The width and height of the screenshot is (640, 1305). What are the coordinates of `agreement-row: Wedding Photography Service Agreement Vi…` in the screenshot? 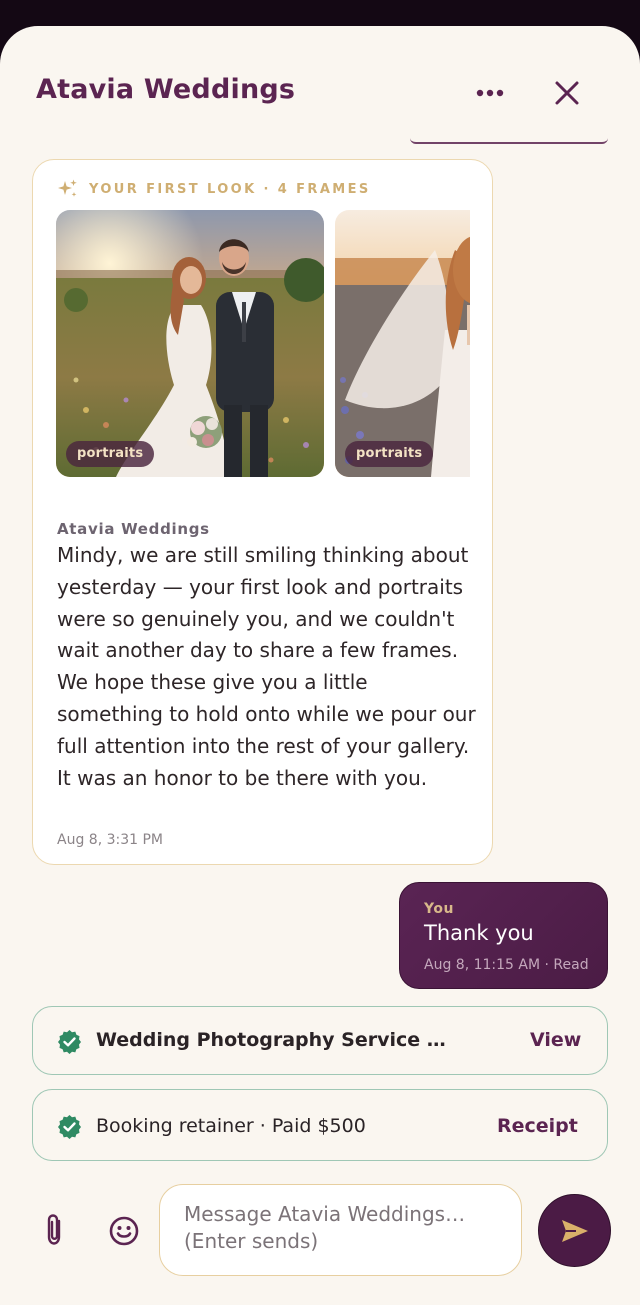 It's located at (320, 1040).